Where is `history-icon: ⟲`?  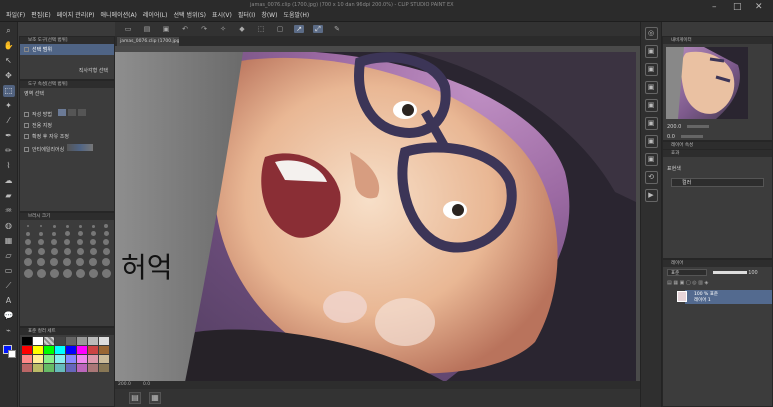 history-icon: ⟲ is located at coordinates (651, 177).